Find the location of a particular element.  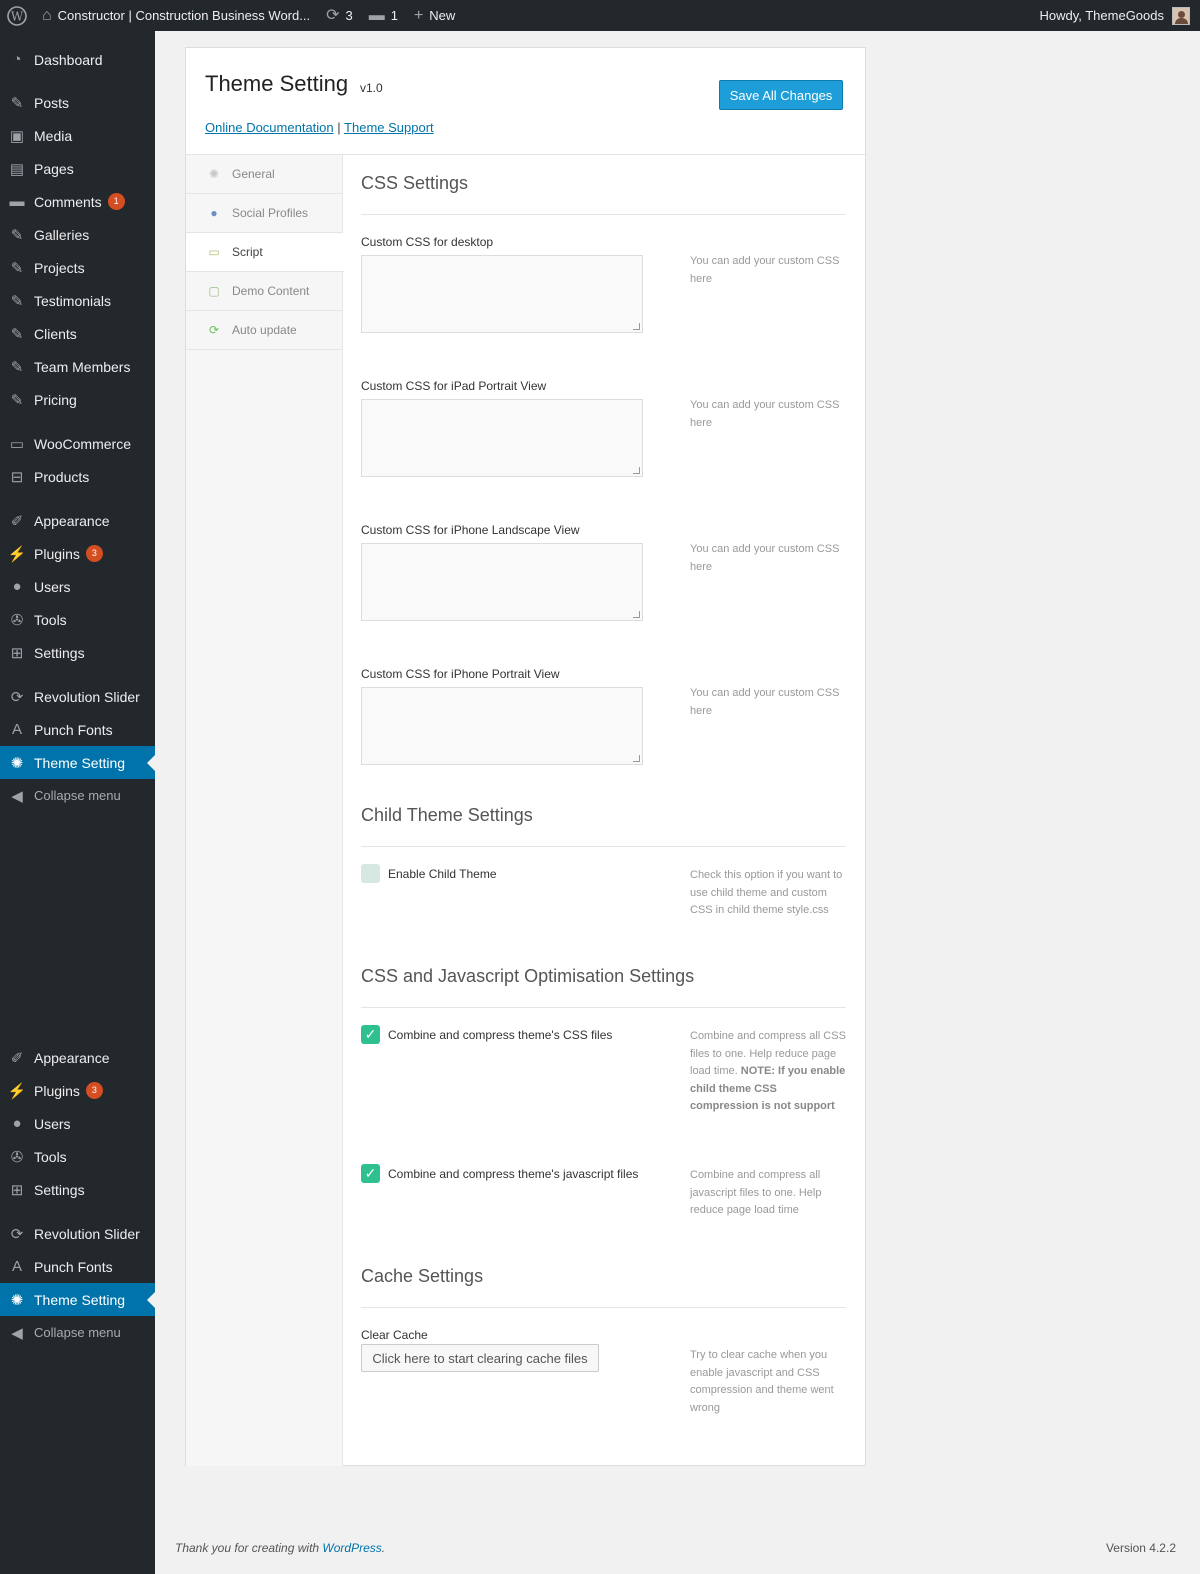

footer-period: . is located at coordinates (383, 1548).